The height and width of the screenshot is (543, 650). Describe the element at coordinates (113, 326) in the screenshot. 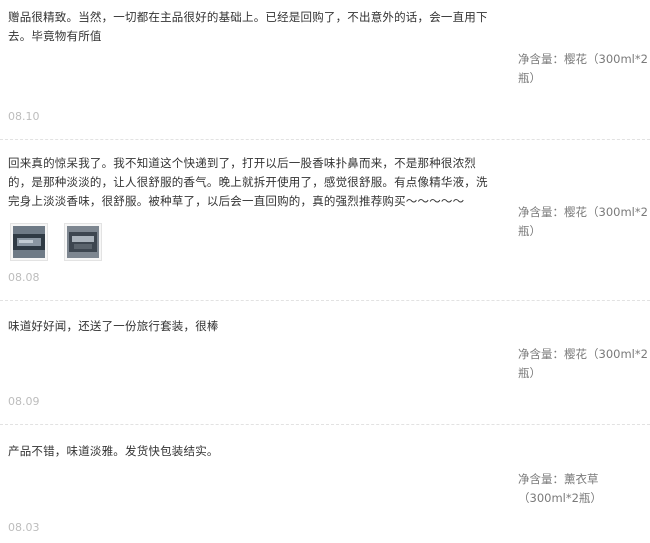

I see `review-text: 味道好好闻，还送了一份旅行套装，很棒` at that location.